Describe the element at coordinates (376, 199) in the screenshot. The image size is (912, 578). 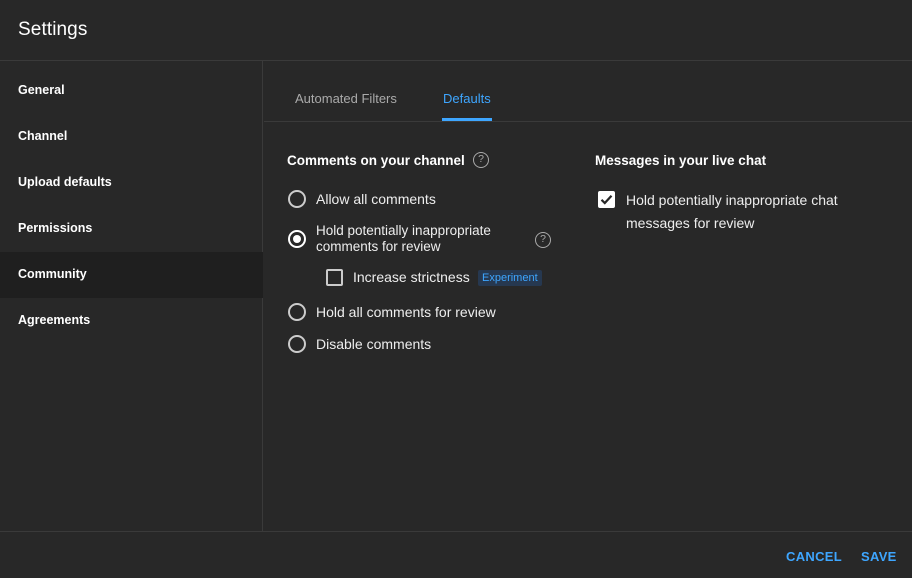
I see `option-label-allow-all: Allow all comments` at that location.